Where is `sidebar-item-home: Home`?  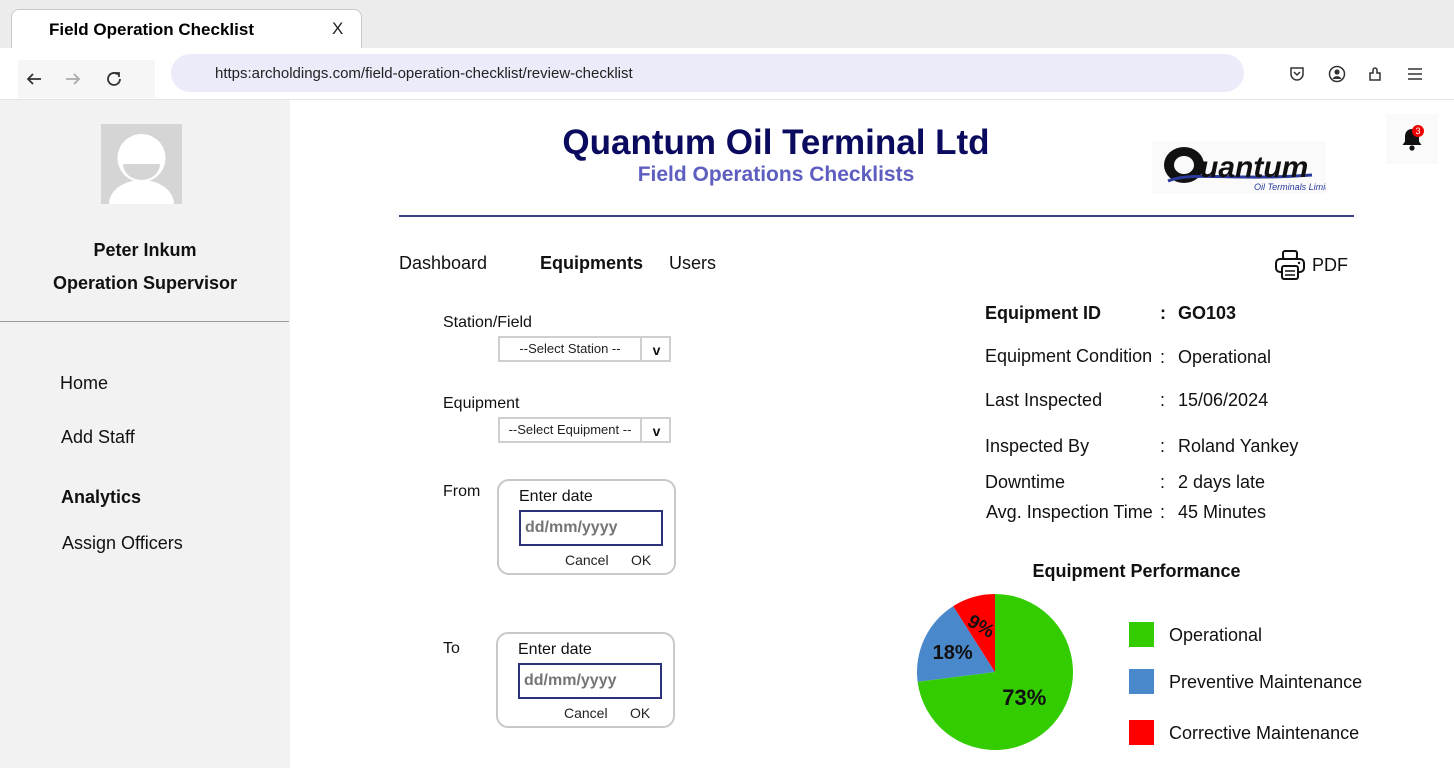
sidebar-item-home: Home is located at coordinates (84, 383).